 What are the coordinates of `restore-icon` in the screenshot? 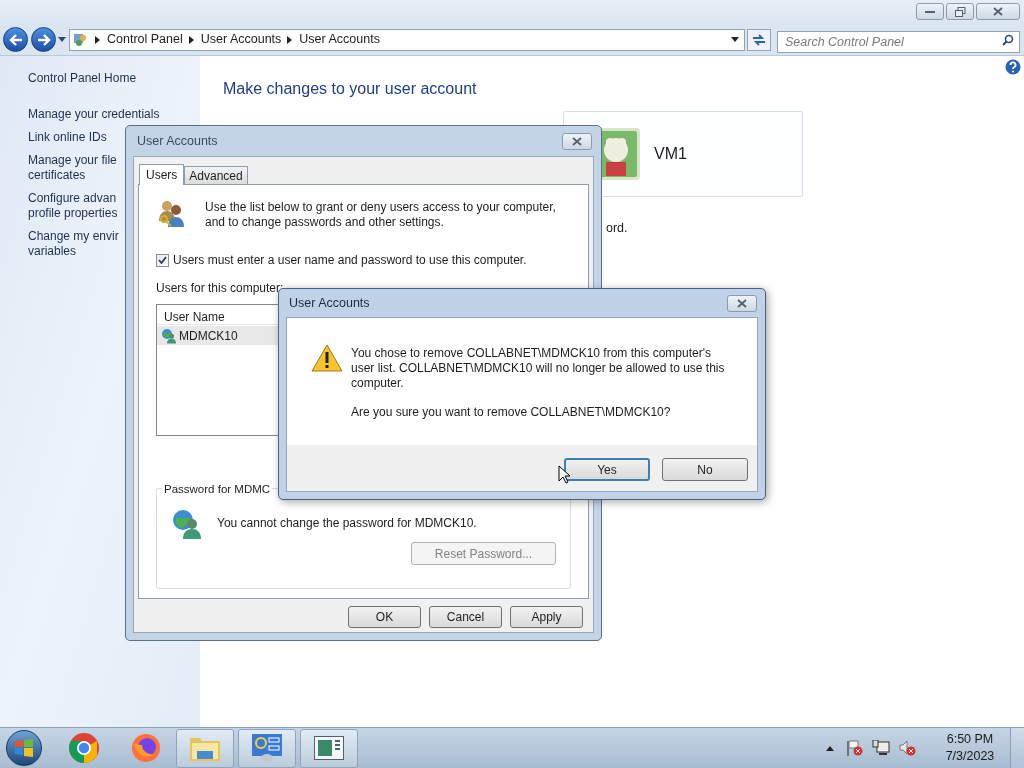 It's located at (960, 11).